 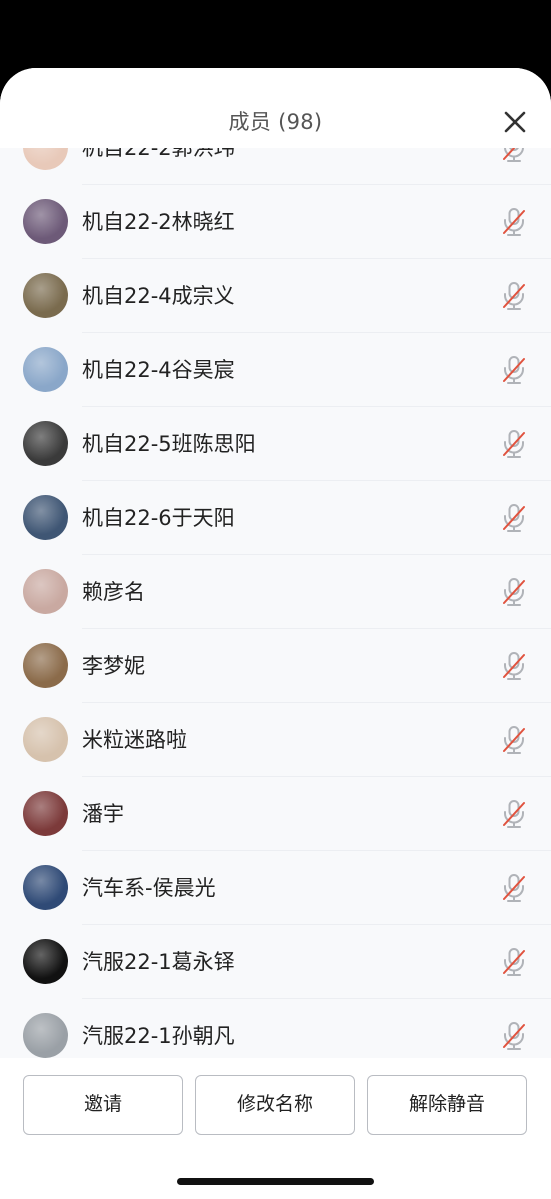 What do you see at coordinates (158, 154) in the screenshot?
I see `member-name: 机自22-2郭洪玮` at bounding box center [158, 154].